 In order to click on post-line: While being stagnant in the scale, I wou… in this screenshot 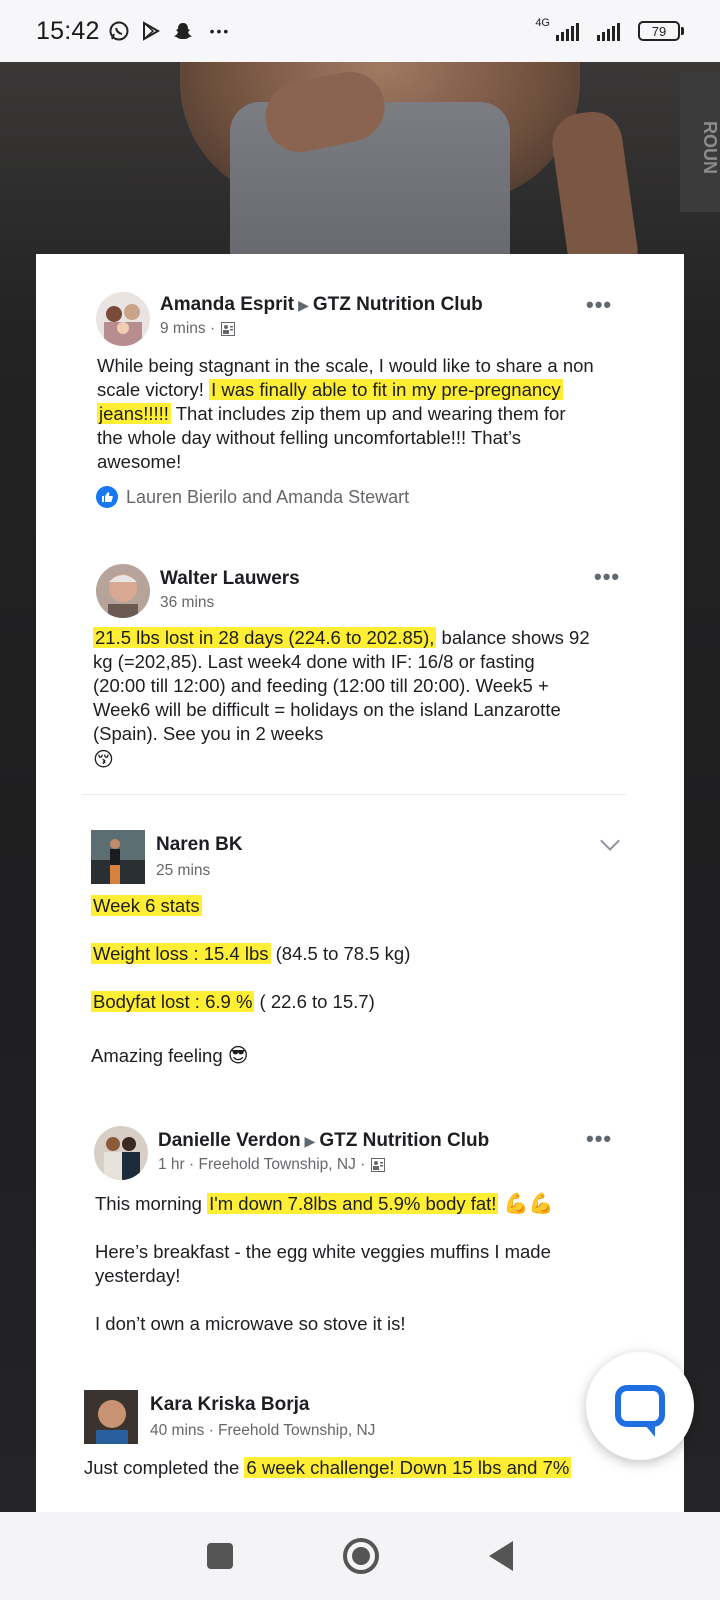, I will do `click(345, 365)`.